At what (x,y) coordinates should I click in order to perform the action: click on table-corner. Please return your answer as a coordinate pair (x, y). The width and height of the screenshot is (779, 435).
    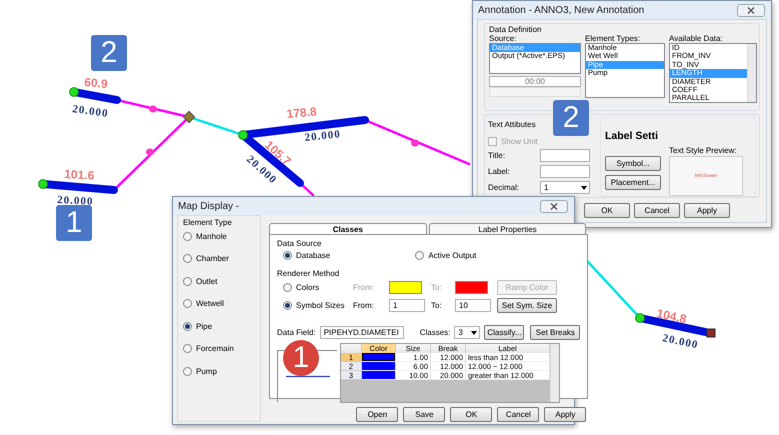
    Looking at the image, I should click on (351, 348).